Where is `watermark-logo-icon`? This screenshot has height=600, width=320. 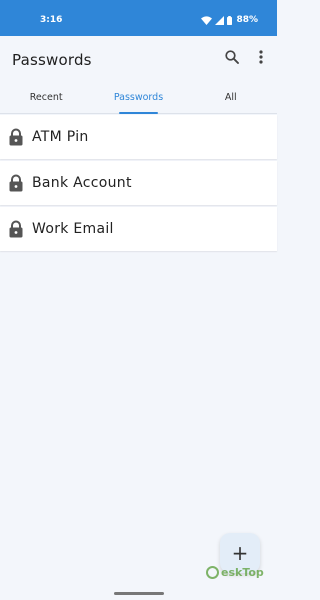 watermark-logo-icon is located at coordinates (212, 572).